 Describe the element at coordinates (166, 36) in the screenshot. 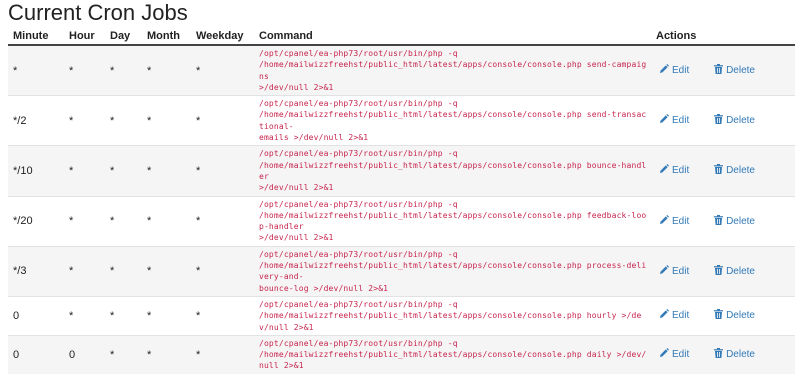

I see `column-header-month: Month` at that location.